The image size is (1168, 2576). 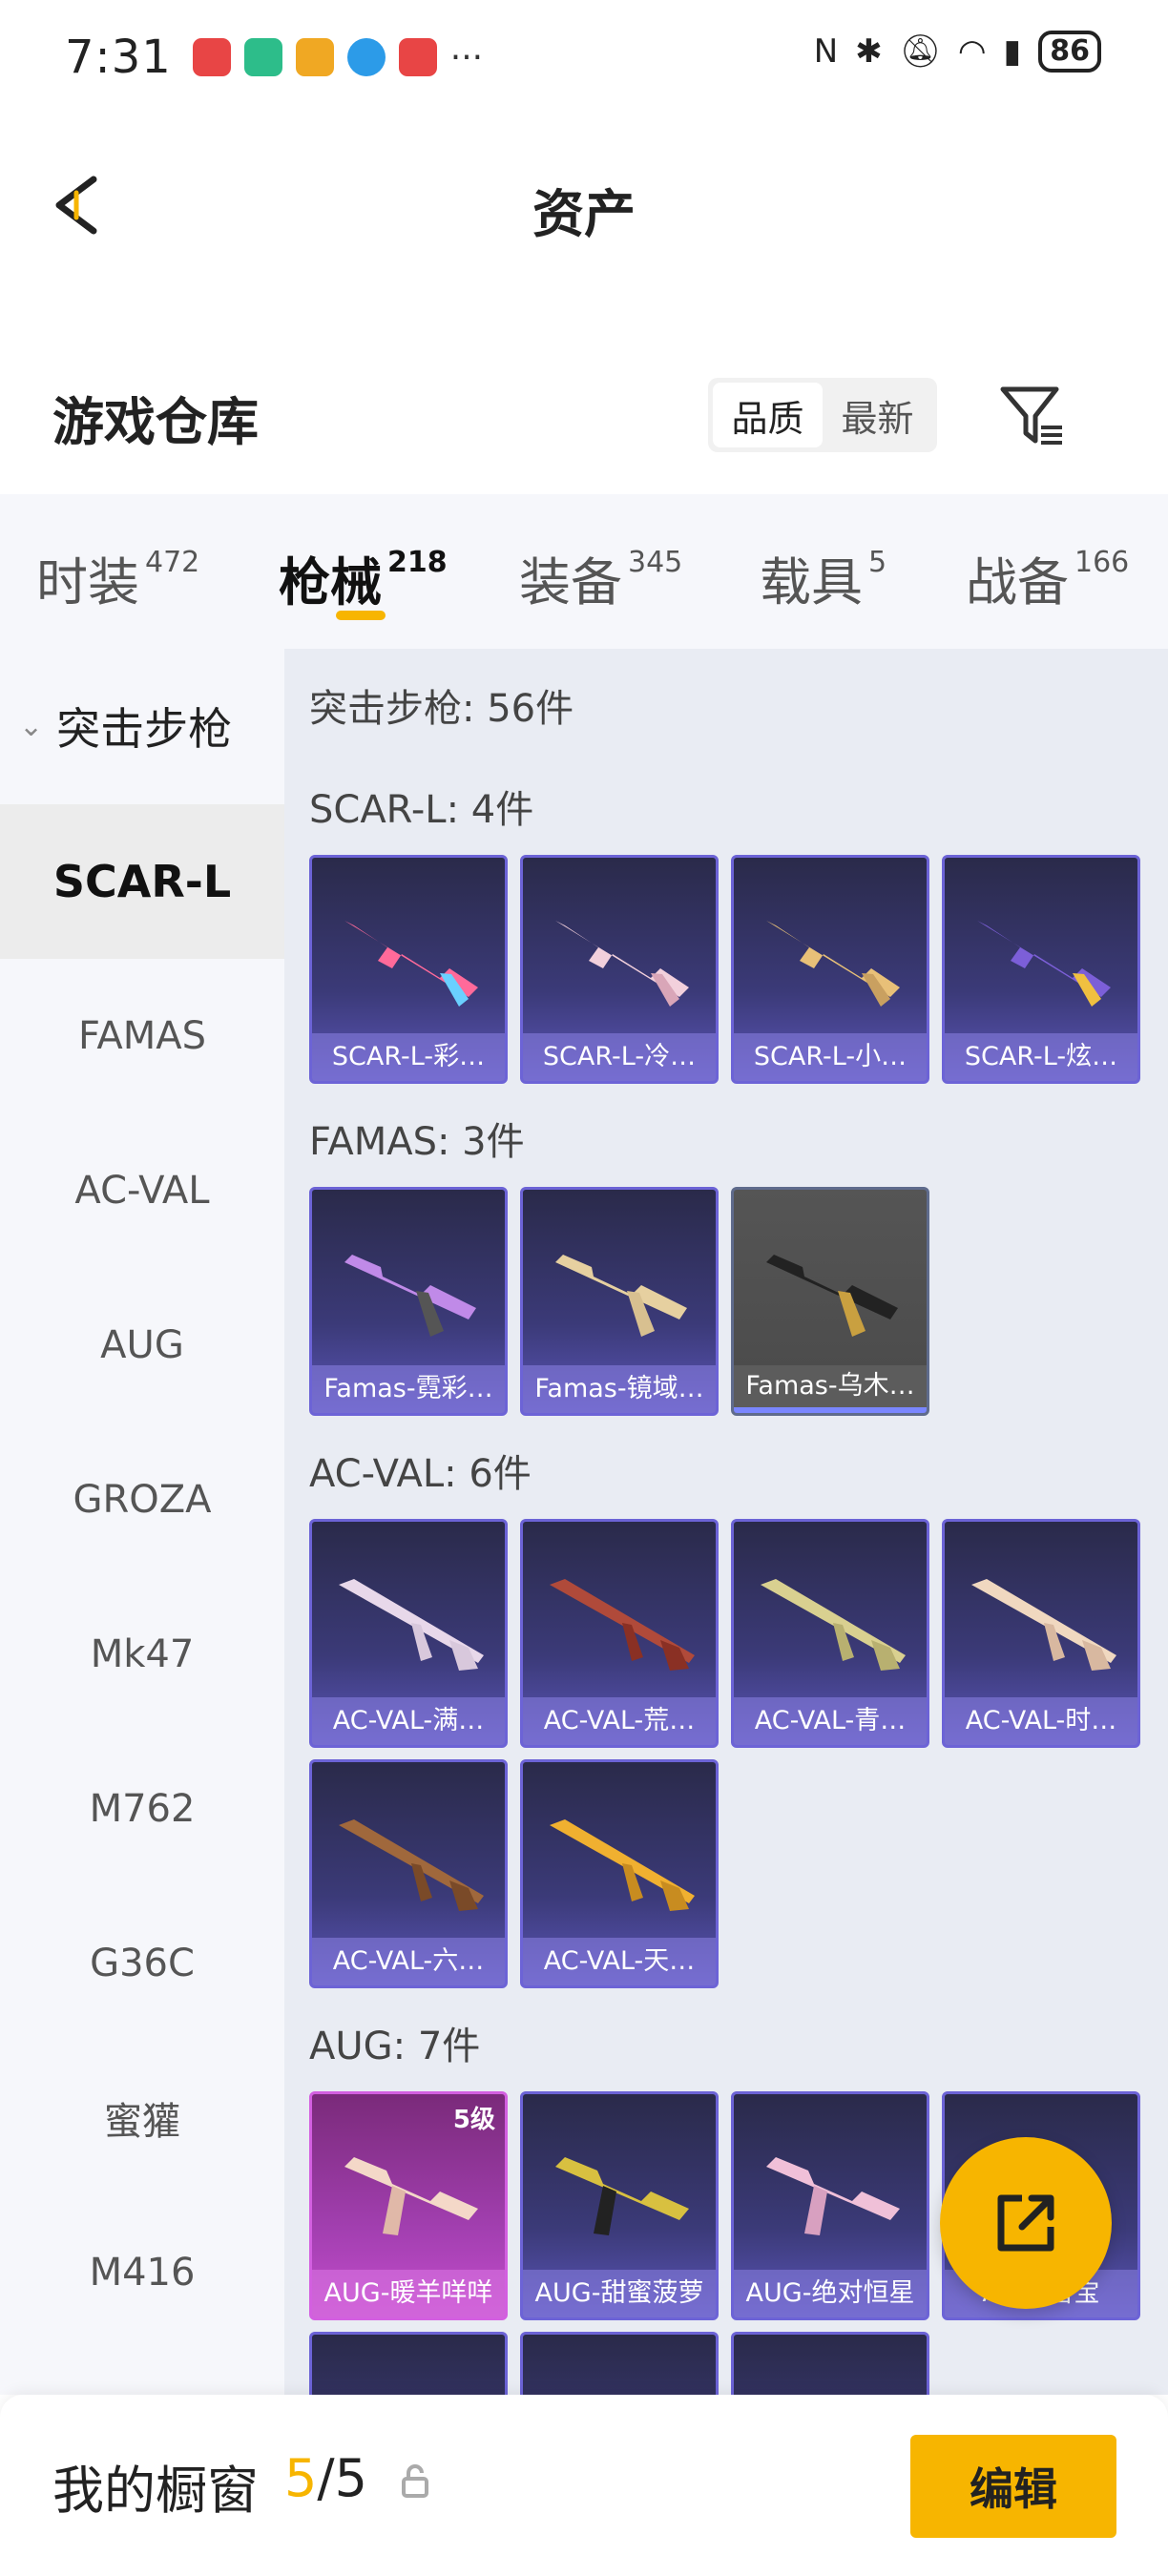 I want to click on wifi-icon: ◠, so click(x=972, y=51).